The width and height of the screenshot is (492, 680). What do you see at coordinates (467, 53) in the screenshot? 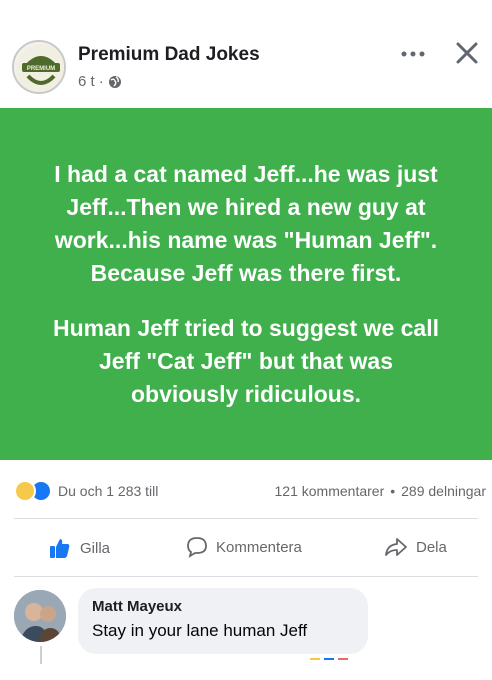
I see `close-icon` at bounding box center [467, 53].